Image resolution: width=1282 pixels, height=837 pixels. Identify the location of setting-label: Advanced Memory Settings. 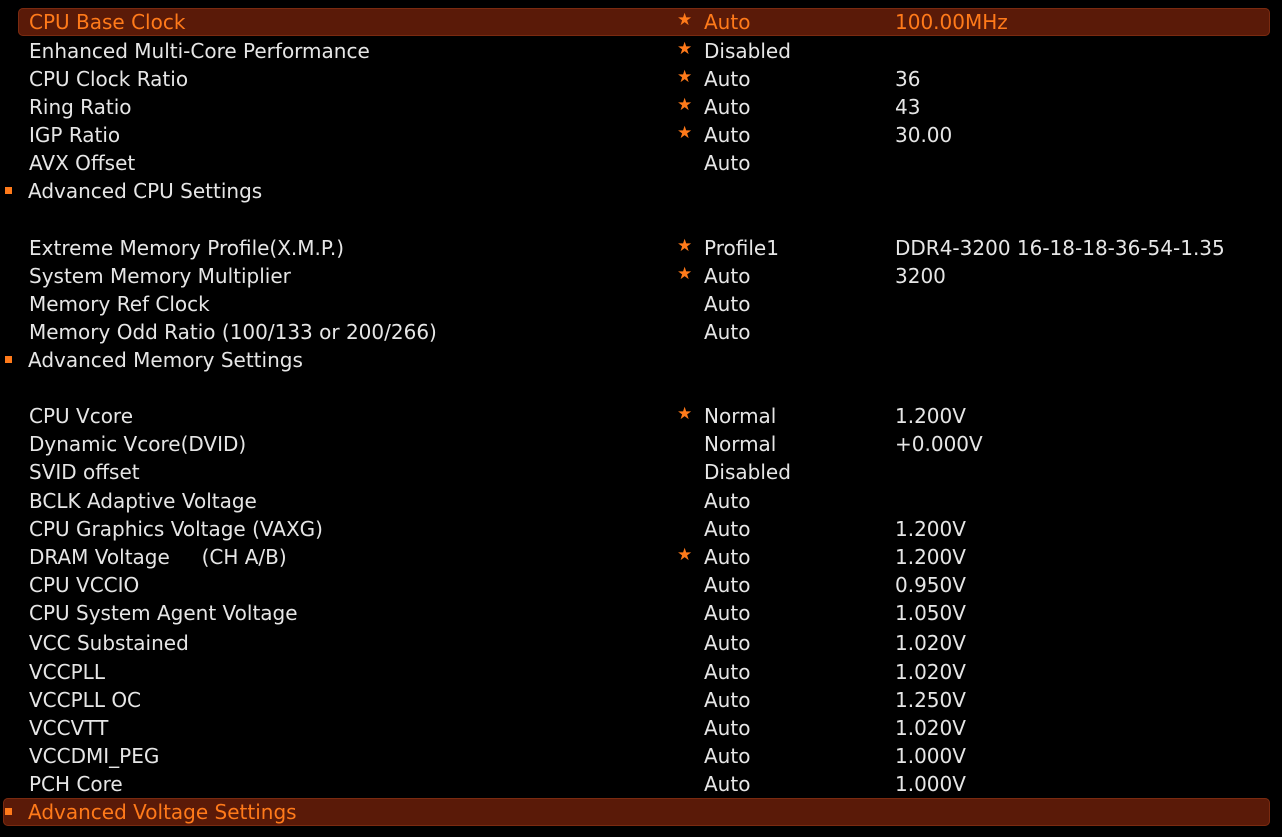
(165, 360).